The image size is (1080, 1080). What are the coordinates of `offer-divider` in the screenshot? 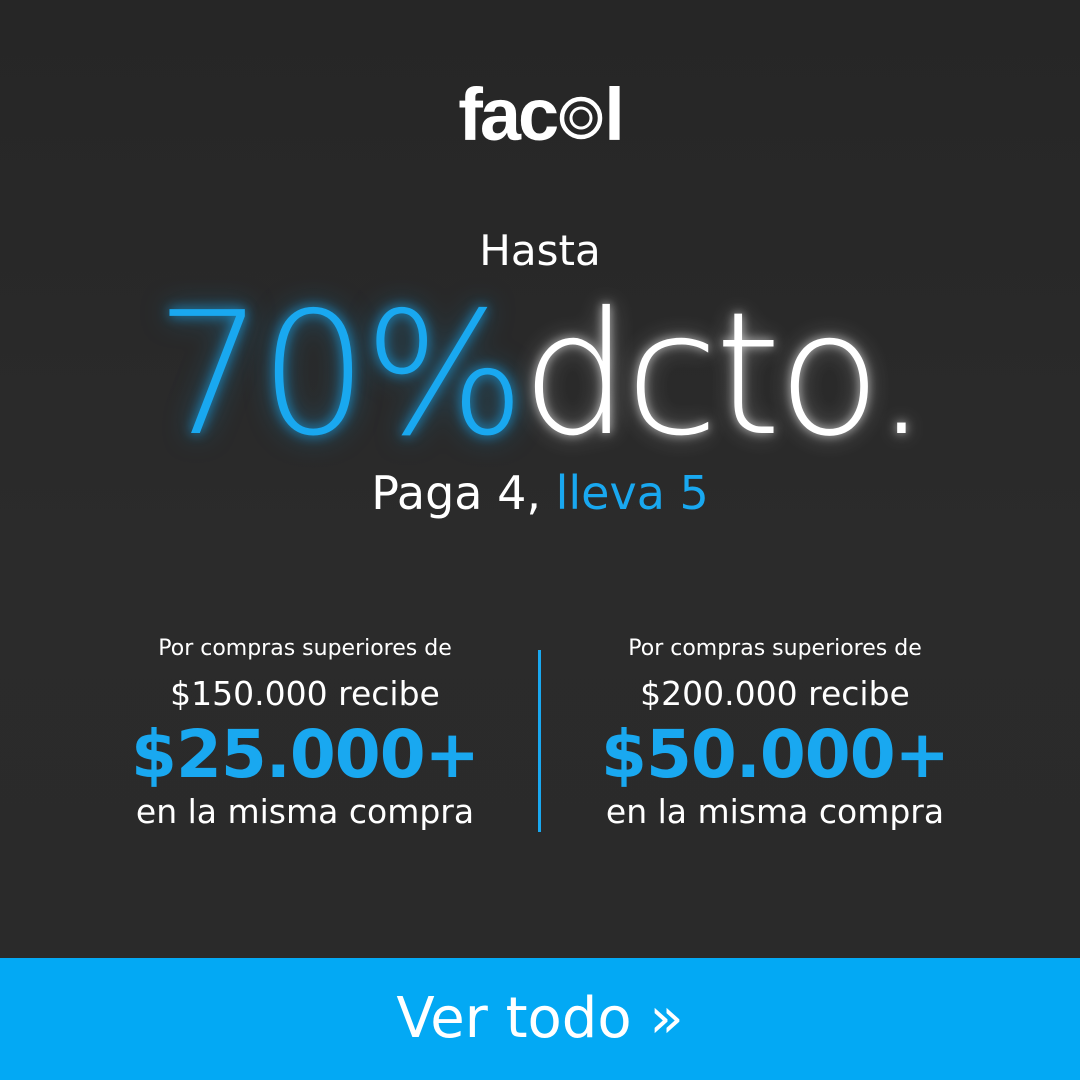 It's located at (539, 741).